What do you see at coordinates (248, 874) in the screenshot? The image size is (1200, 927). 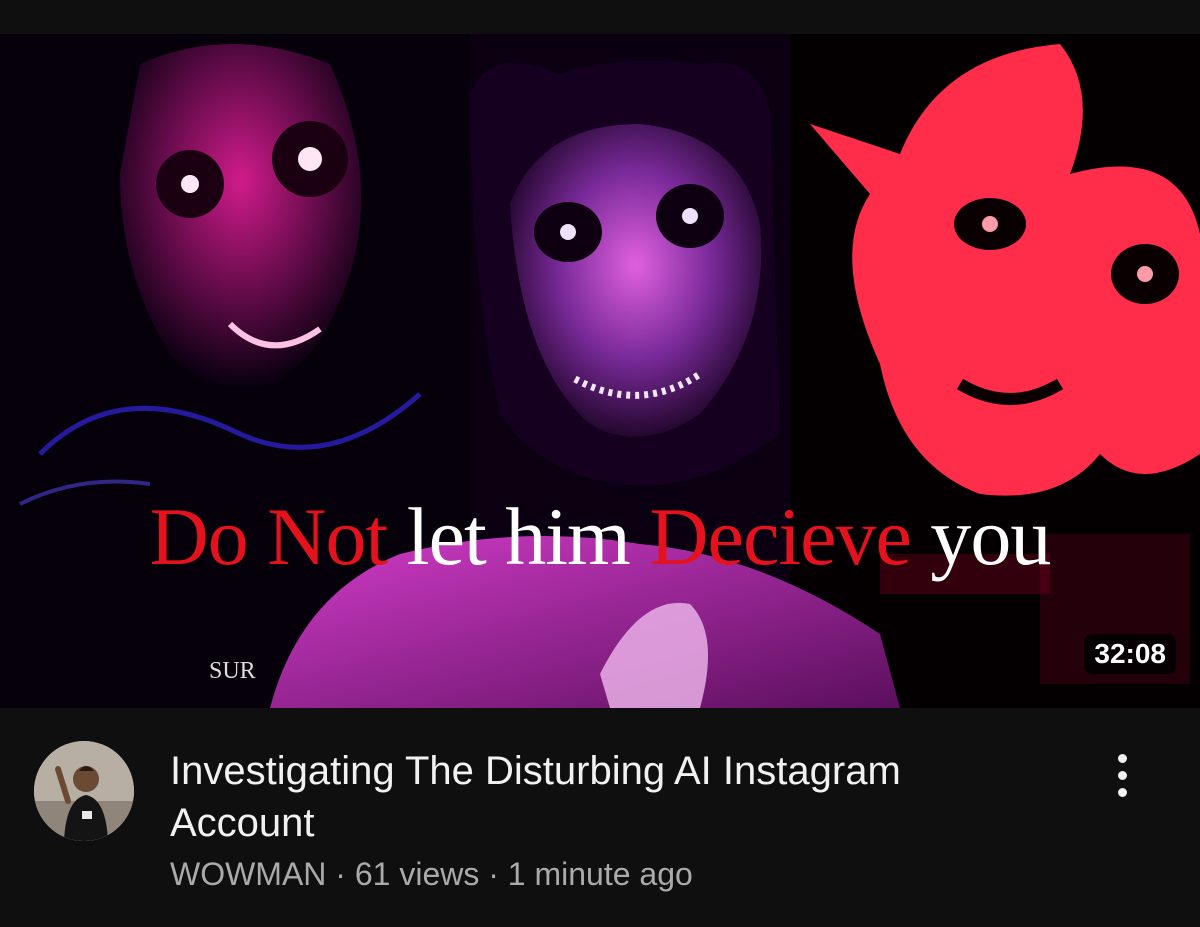 I see `channel-name: WOWMAN` at bounding box center [248, 874].